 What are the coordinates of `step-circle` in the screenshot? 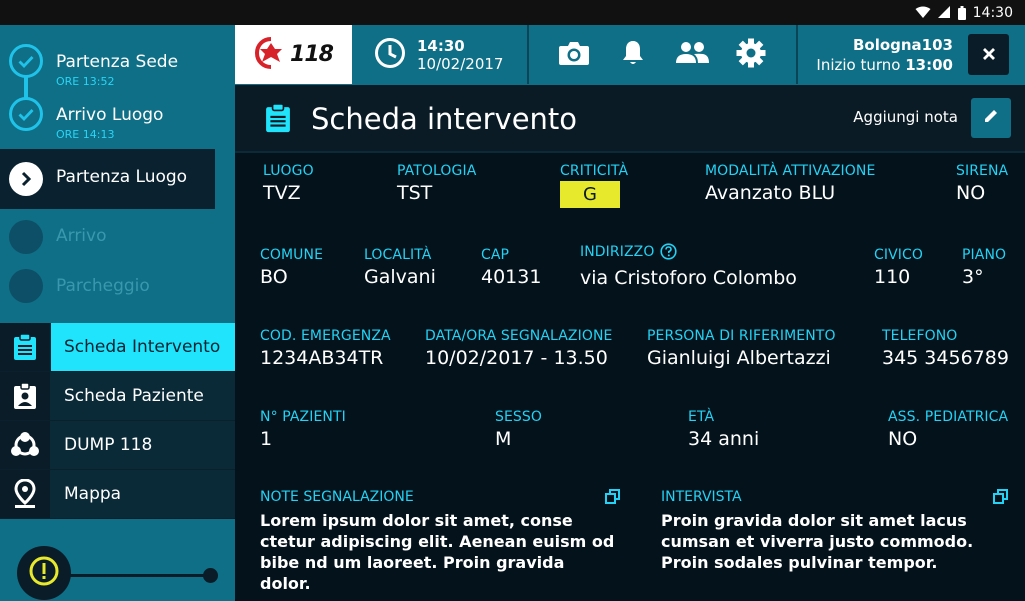 It's located at (26, 286).